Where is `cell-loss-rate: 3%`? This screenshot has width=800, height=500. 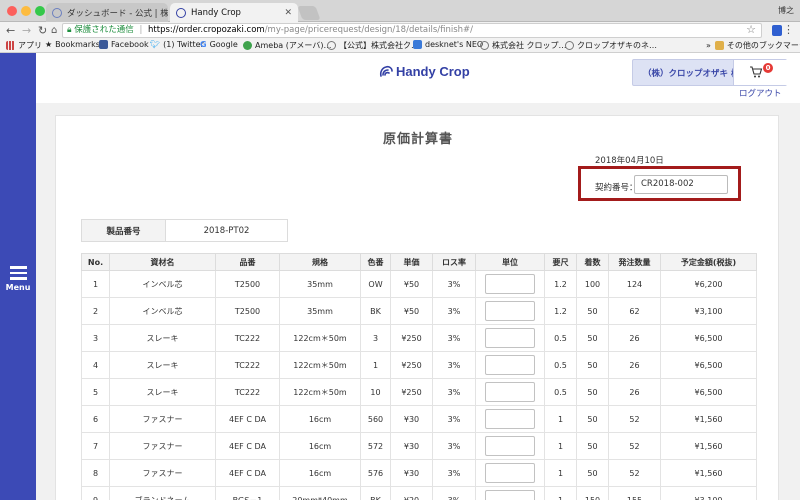 cell-loss-rate: 3% is located at coordinates (454, 392).